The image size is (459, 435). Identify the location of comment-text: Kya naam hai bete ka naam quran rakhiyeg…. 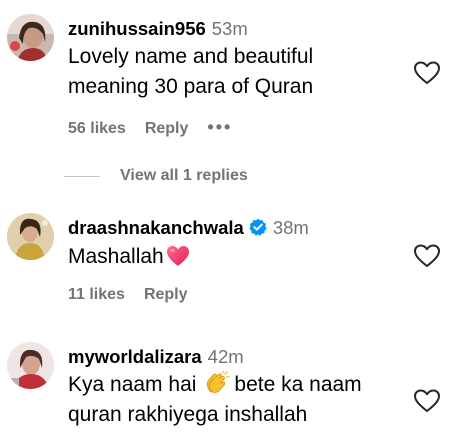
(215, 400).